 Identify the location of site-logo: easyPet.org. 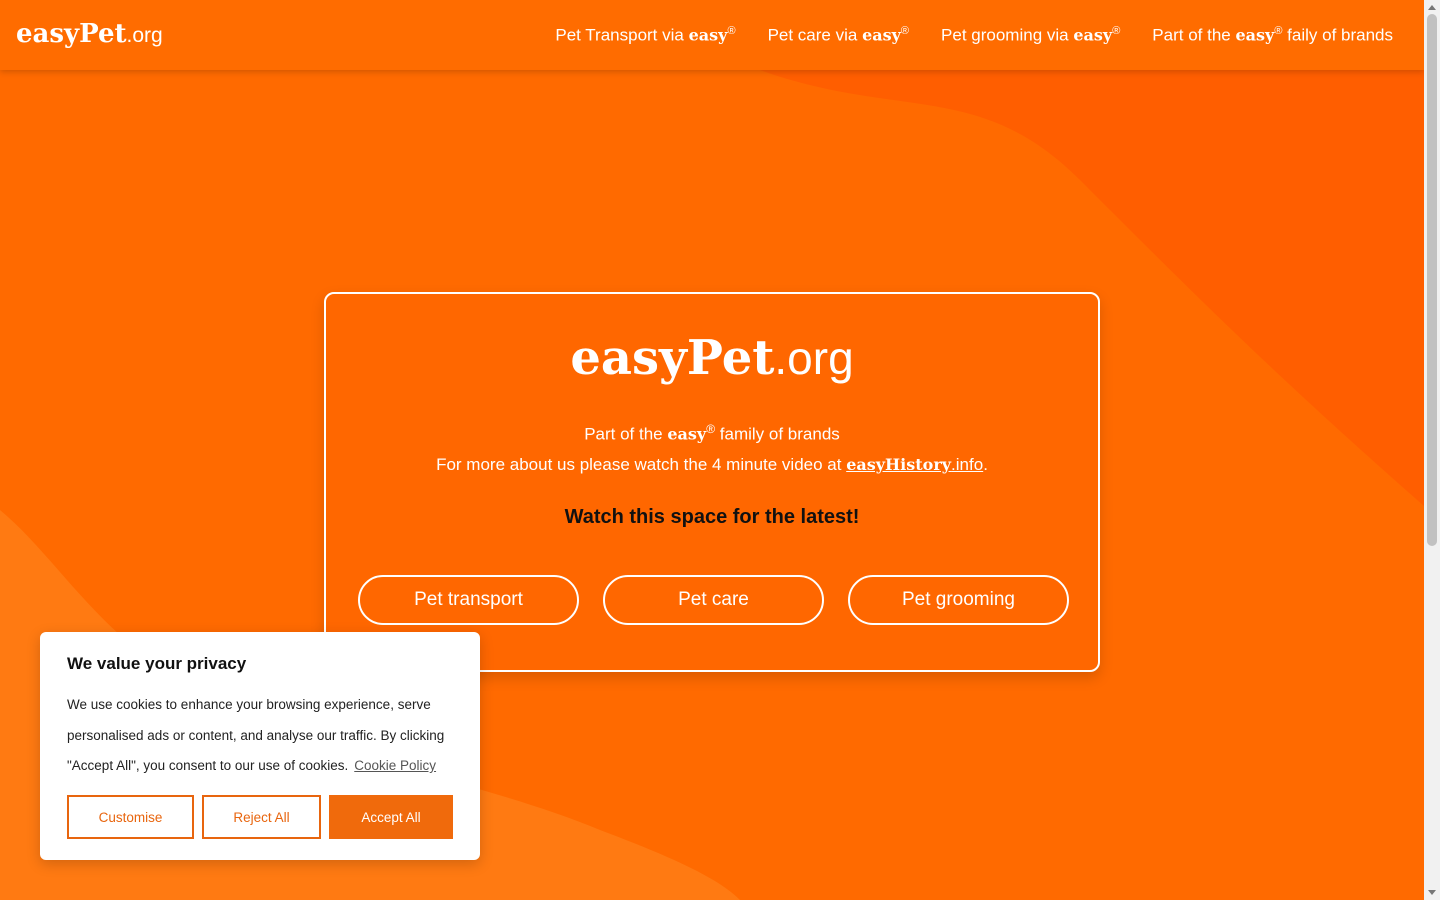
(89, 34).